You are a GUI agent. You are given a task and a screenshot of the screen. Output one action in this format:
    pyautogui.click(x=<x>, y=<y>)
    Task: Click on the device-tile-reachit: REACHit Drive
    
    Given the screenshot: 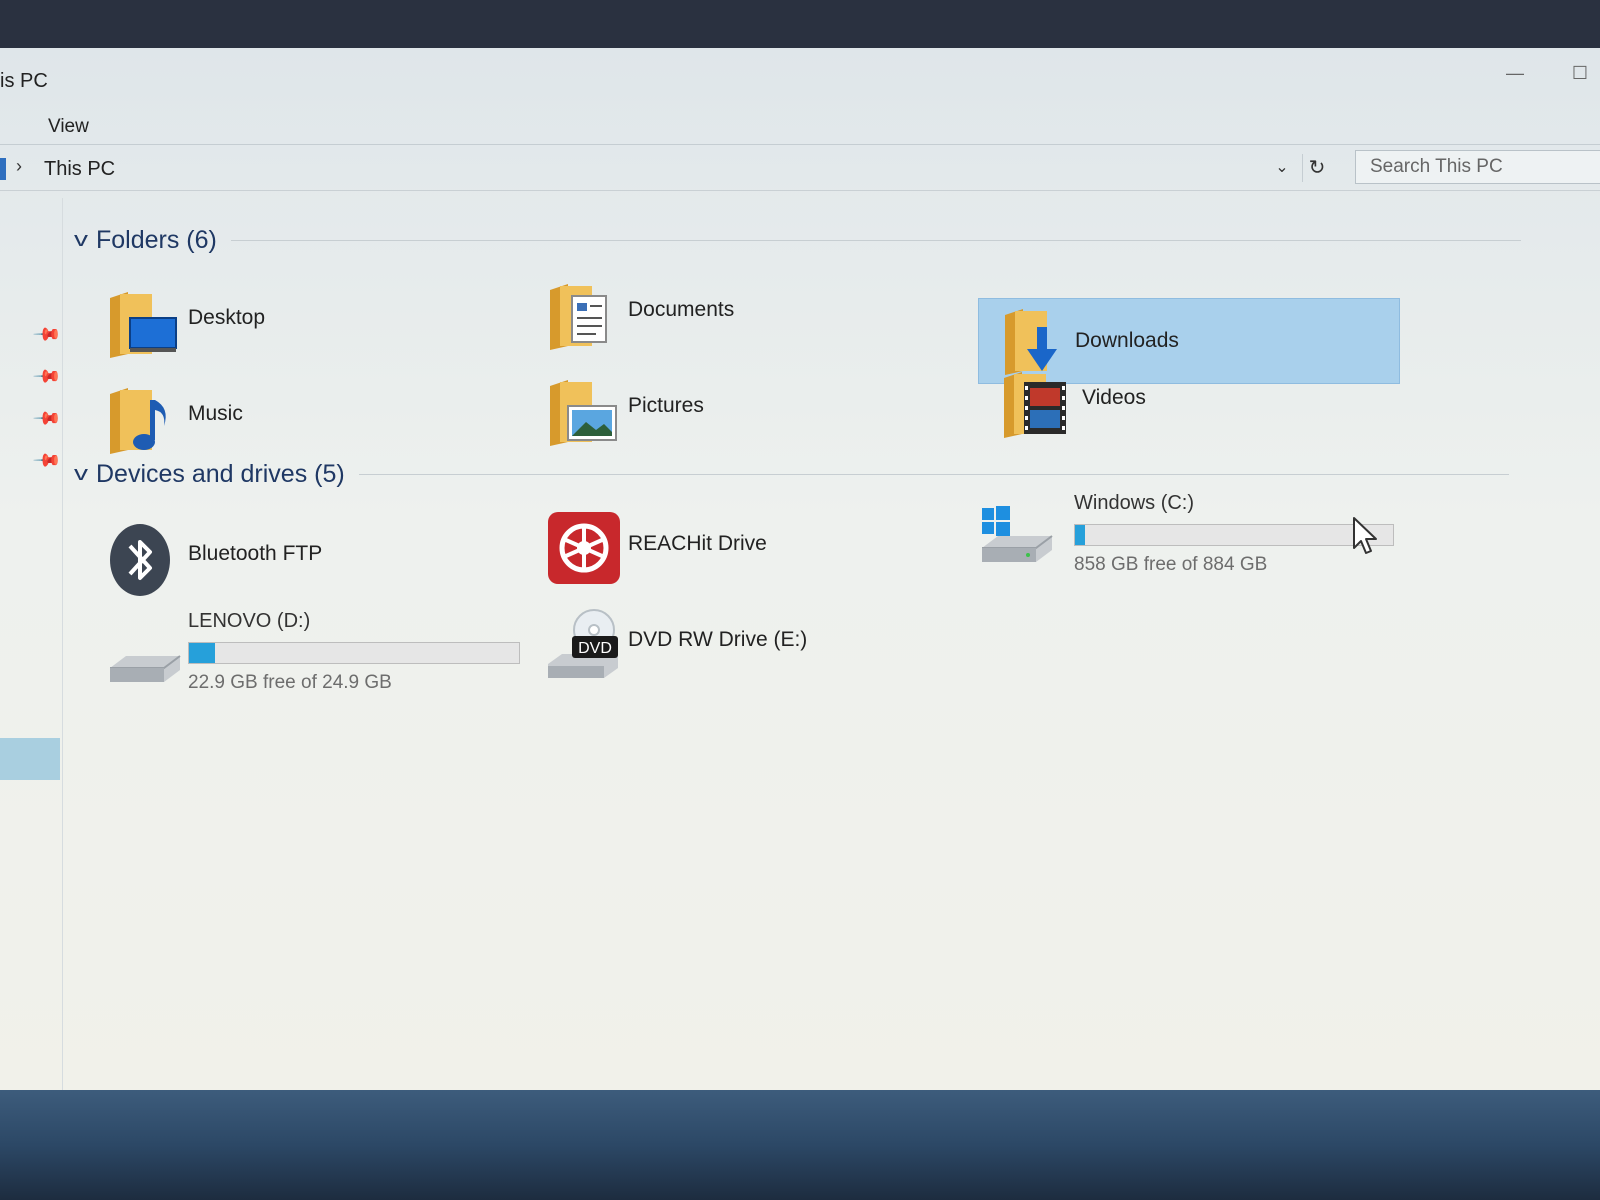 What is the action you would take?
    pyautogui.click(x=736, y=546)
    